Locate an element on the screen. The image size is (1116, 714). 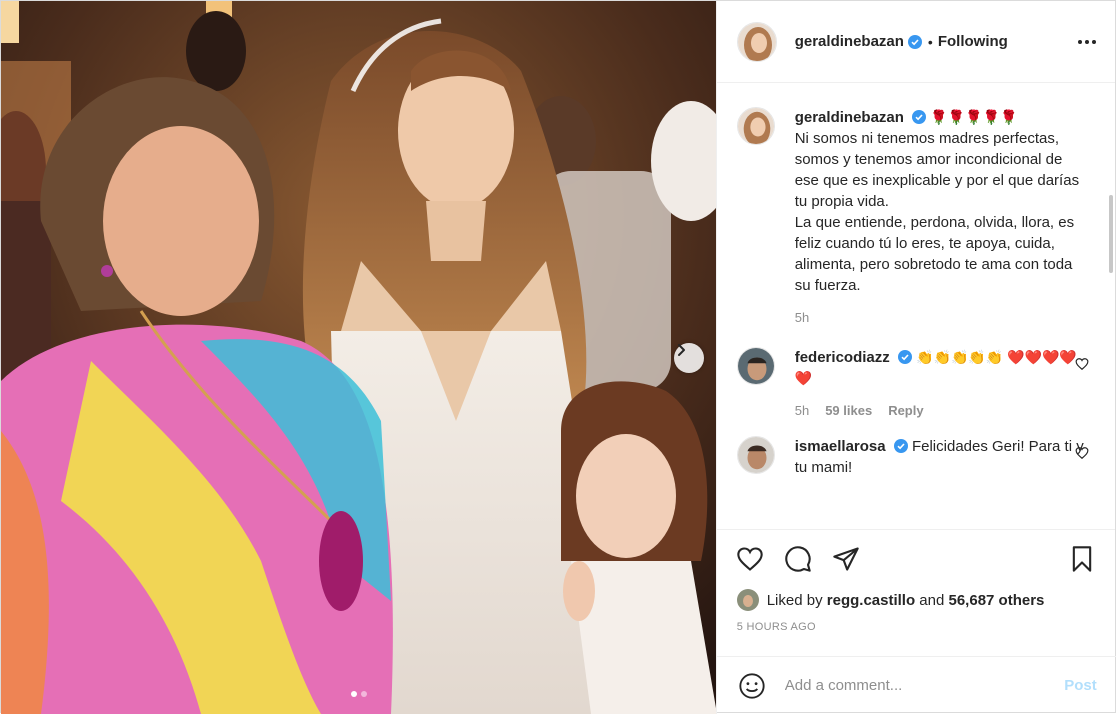
heart-icon is located at coordinates (750, 558).